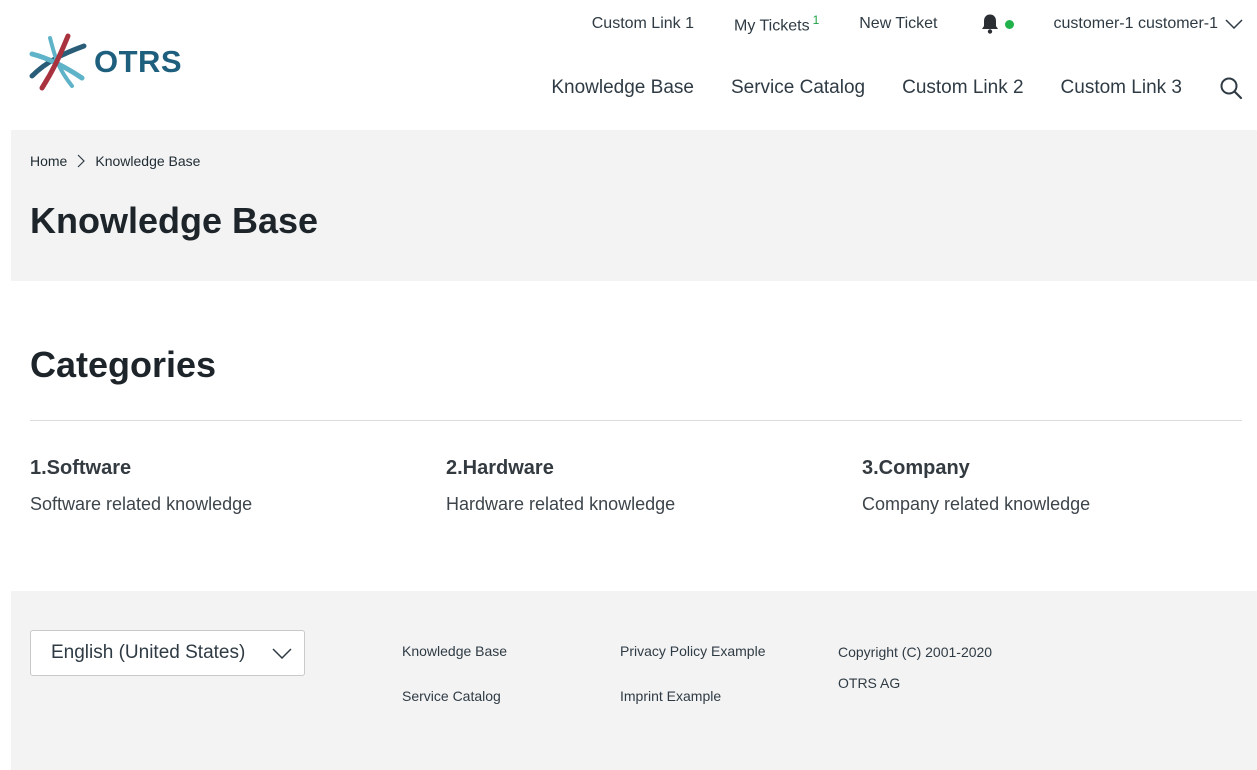 The image size is (1257, 770). I want to click on nav-my-tickets: My Tickets 1, so click(776, 24).